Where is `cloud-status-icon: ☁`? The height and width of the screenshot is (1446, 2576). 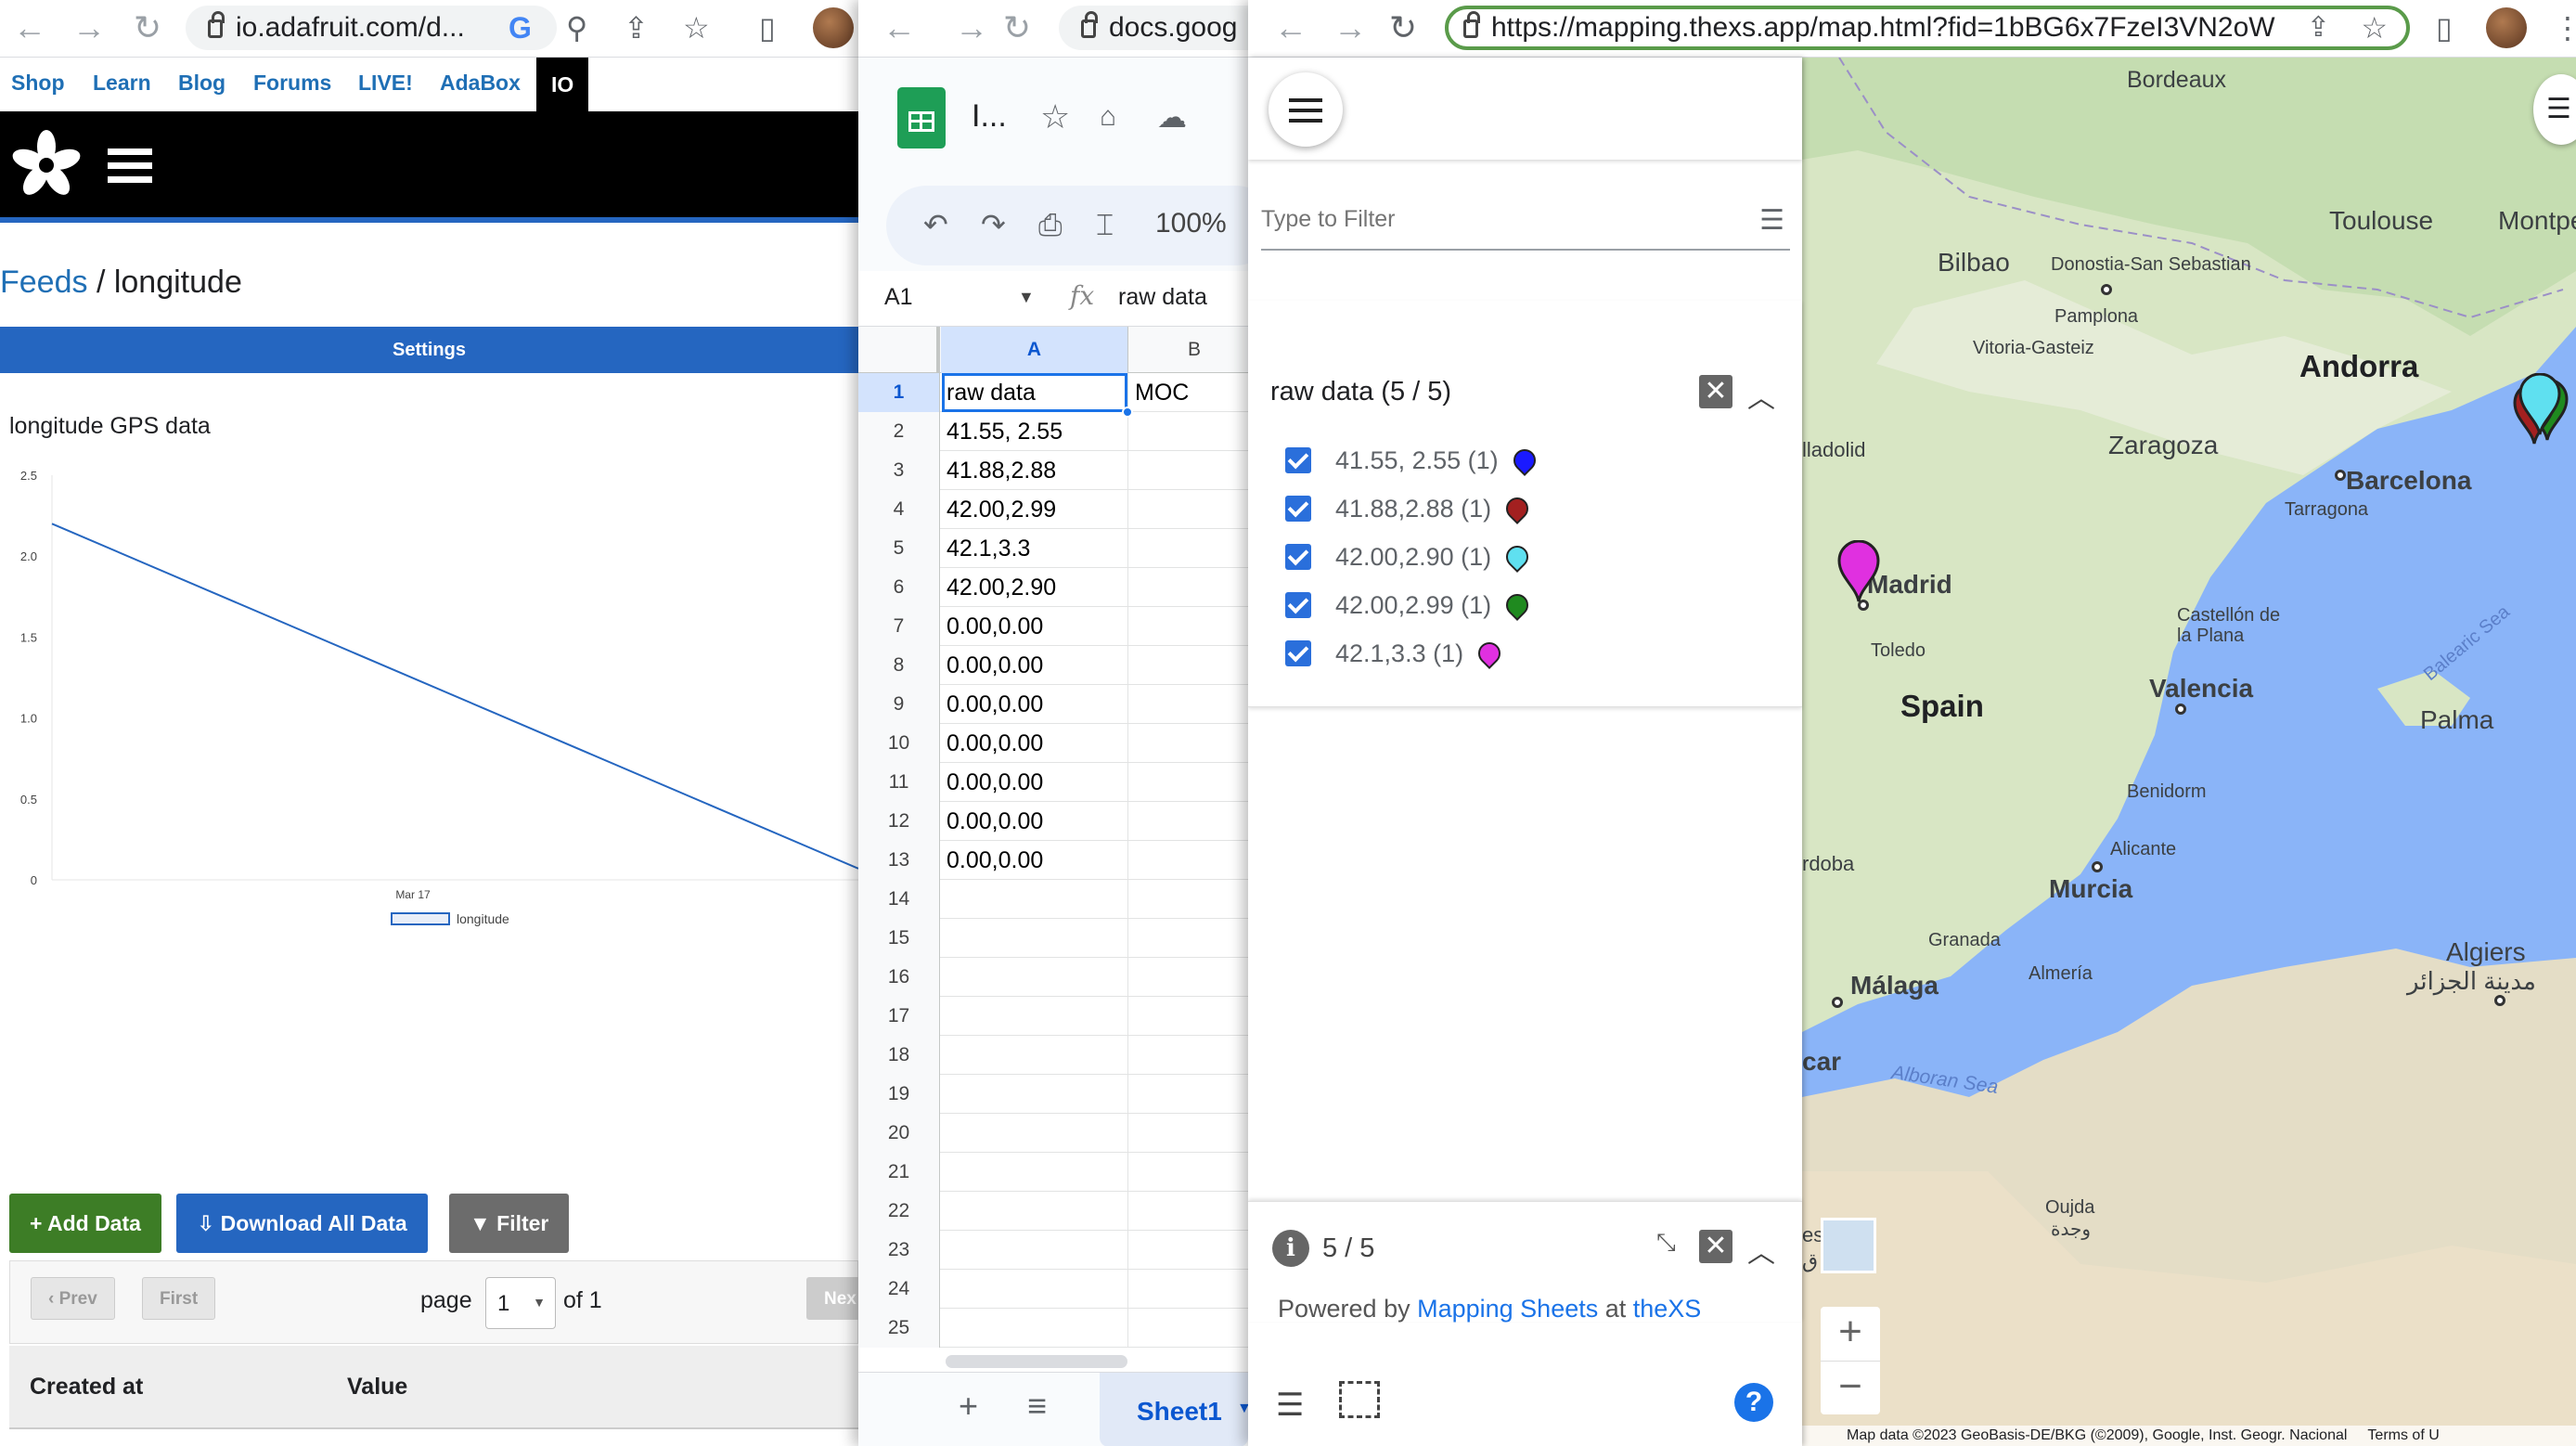
cloud-status-icon: ☁ is located at coordinates (1172, 117).